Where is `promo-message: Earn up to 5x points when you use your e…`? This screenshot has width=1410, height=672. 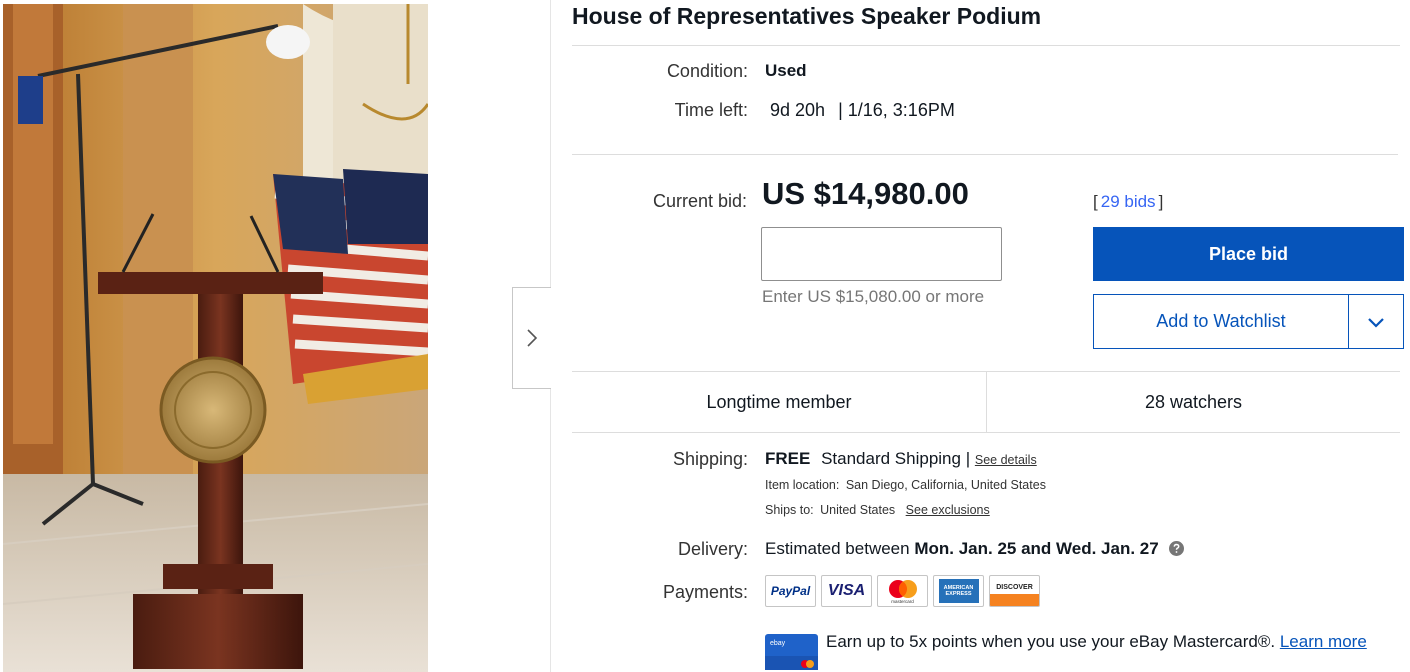
promo-message: Earn up to 5x points when you use your e… is located at coordinates (1116, 641).